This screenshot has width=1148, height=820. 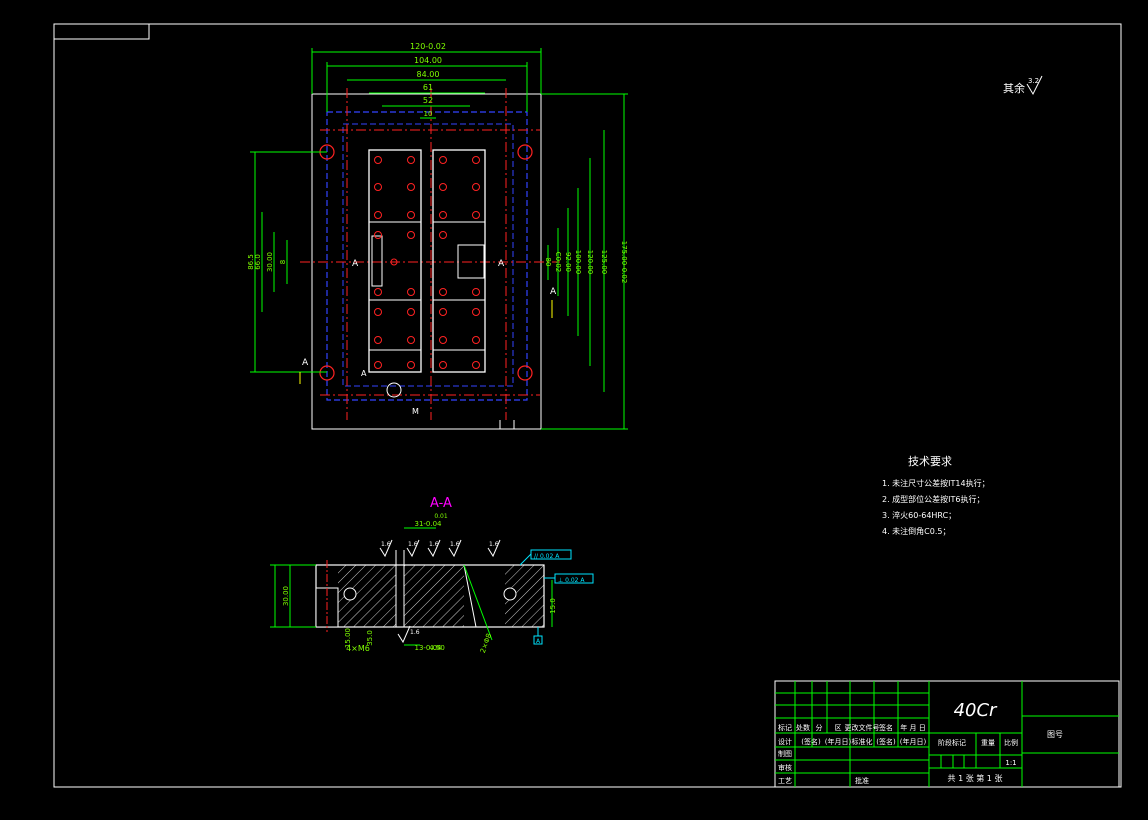 What do you see at coordinates (1033, 81) in the screenshot?
I see `roughness-value: 3.2` at bounding box center [1033, 81].